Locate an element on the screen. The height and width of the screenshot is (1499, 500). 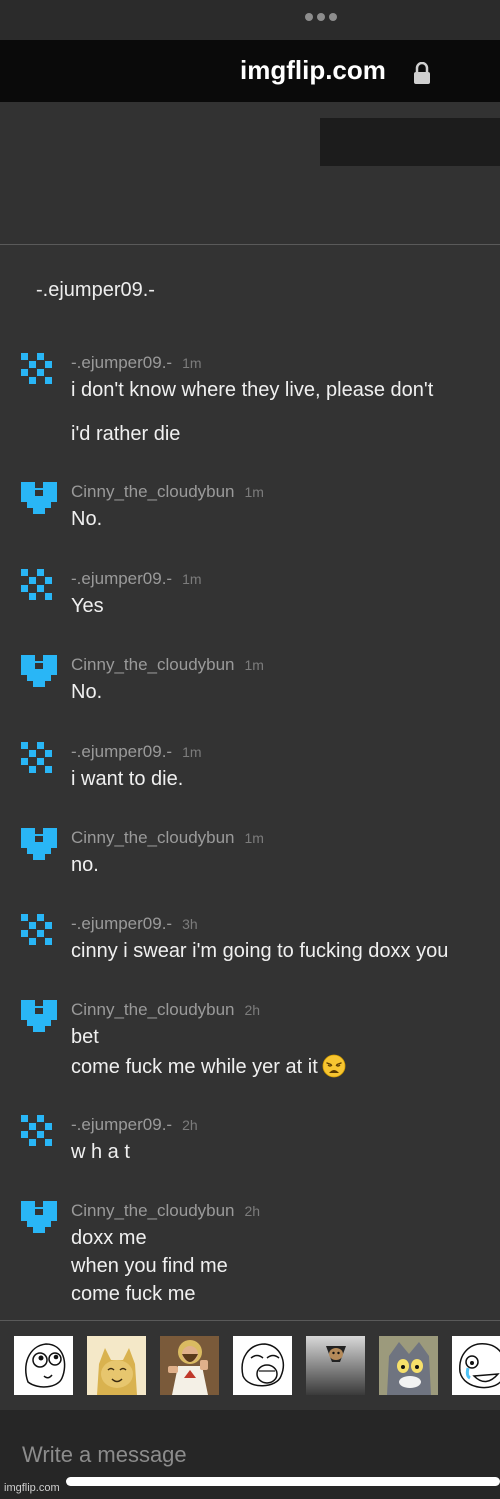
weary-face-emoji is located at coordinates (334, 1066).